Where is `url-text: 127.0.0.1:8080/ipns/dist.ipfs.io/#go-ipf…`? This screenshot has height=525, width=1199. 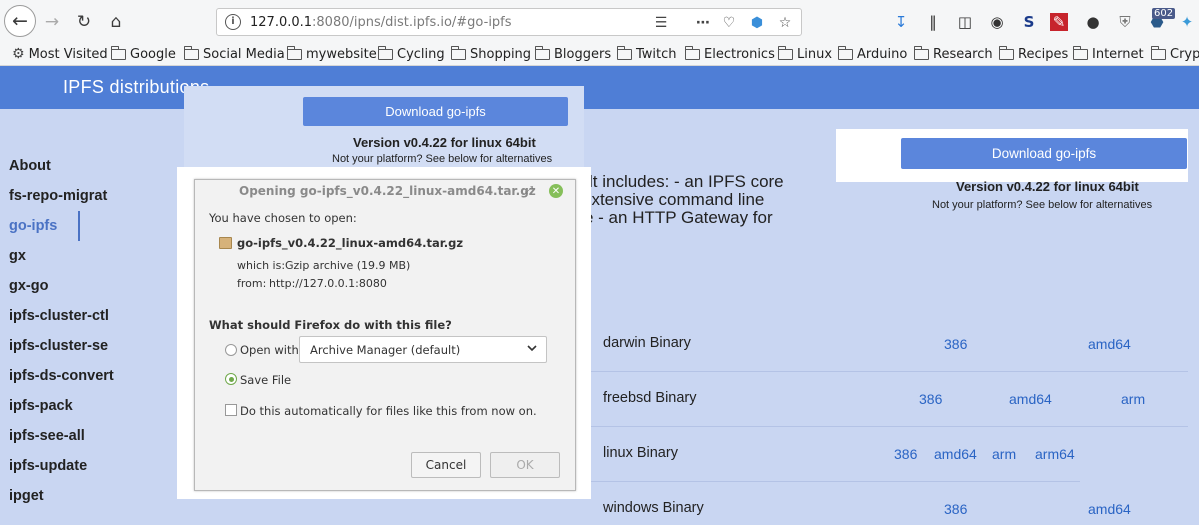 url-text: 127.0.0.1:8080/ipns/dist.ipfs.io/#go-ipf… is located at coordinates (381, 22).